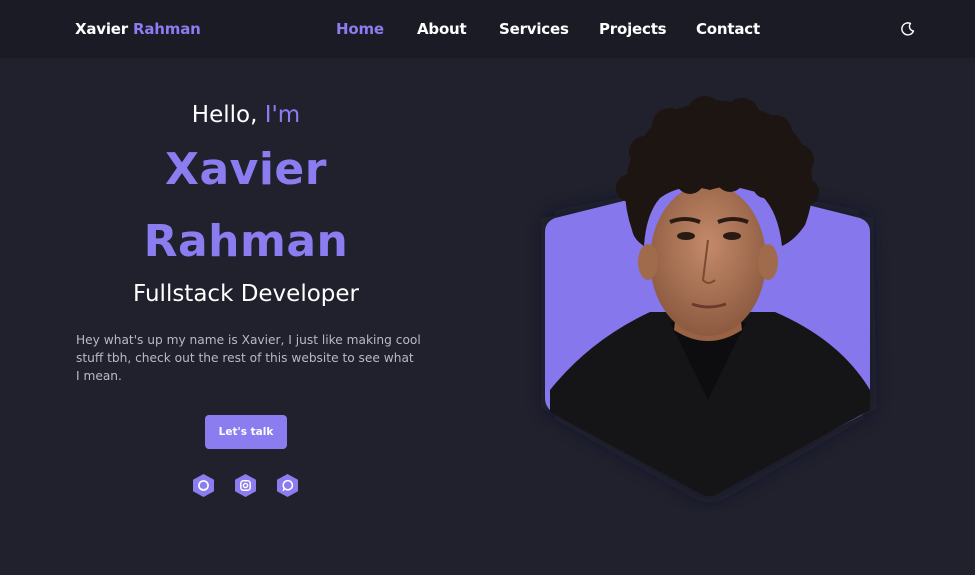 The width and height of the screenshot is (975, 575). Describe the element at coordinates (228, 115) in the screenshot. I see `greeting-prefix: Hello,` at that location.